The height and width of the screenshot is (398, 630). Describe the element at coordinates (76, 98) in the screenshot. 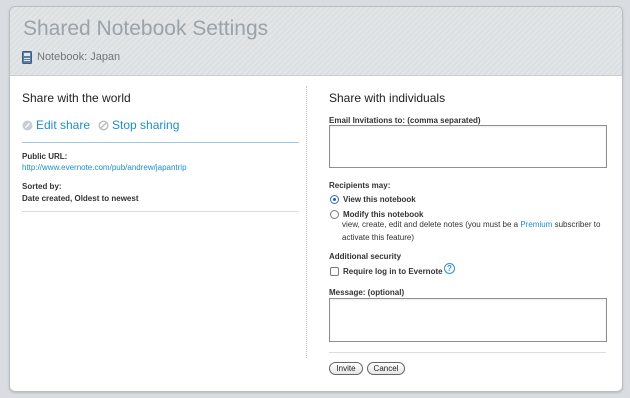

I see `share-world-heading: Share with the world` at that location.